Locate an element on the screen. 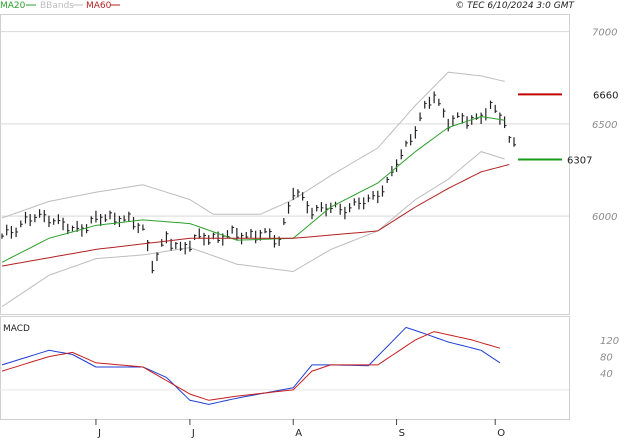 The width and height of the screenshot is (627, 440). resistance-level-label: 6660 is located at coordinates (605, 95).